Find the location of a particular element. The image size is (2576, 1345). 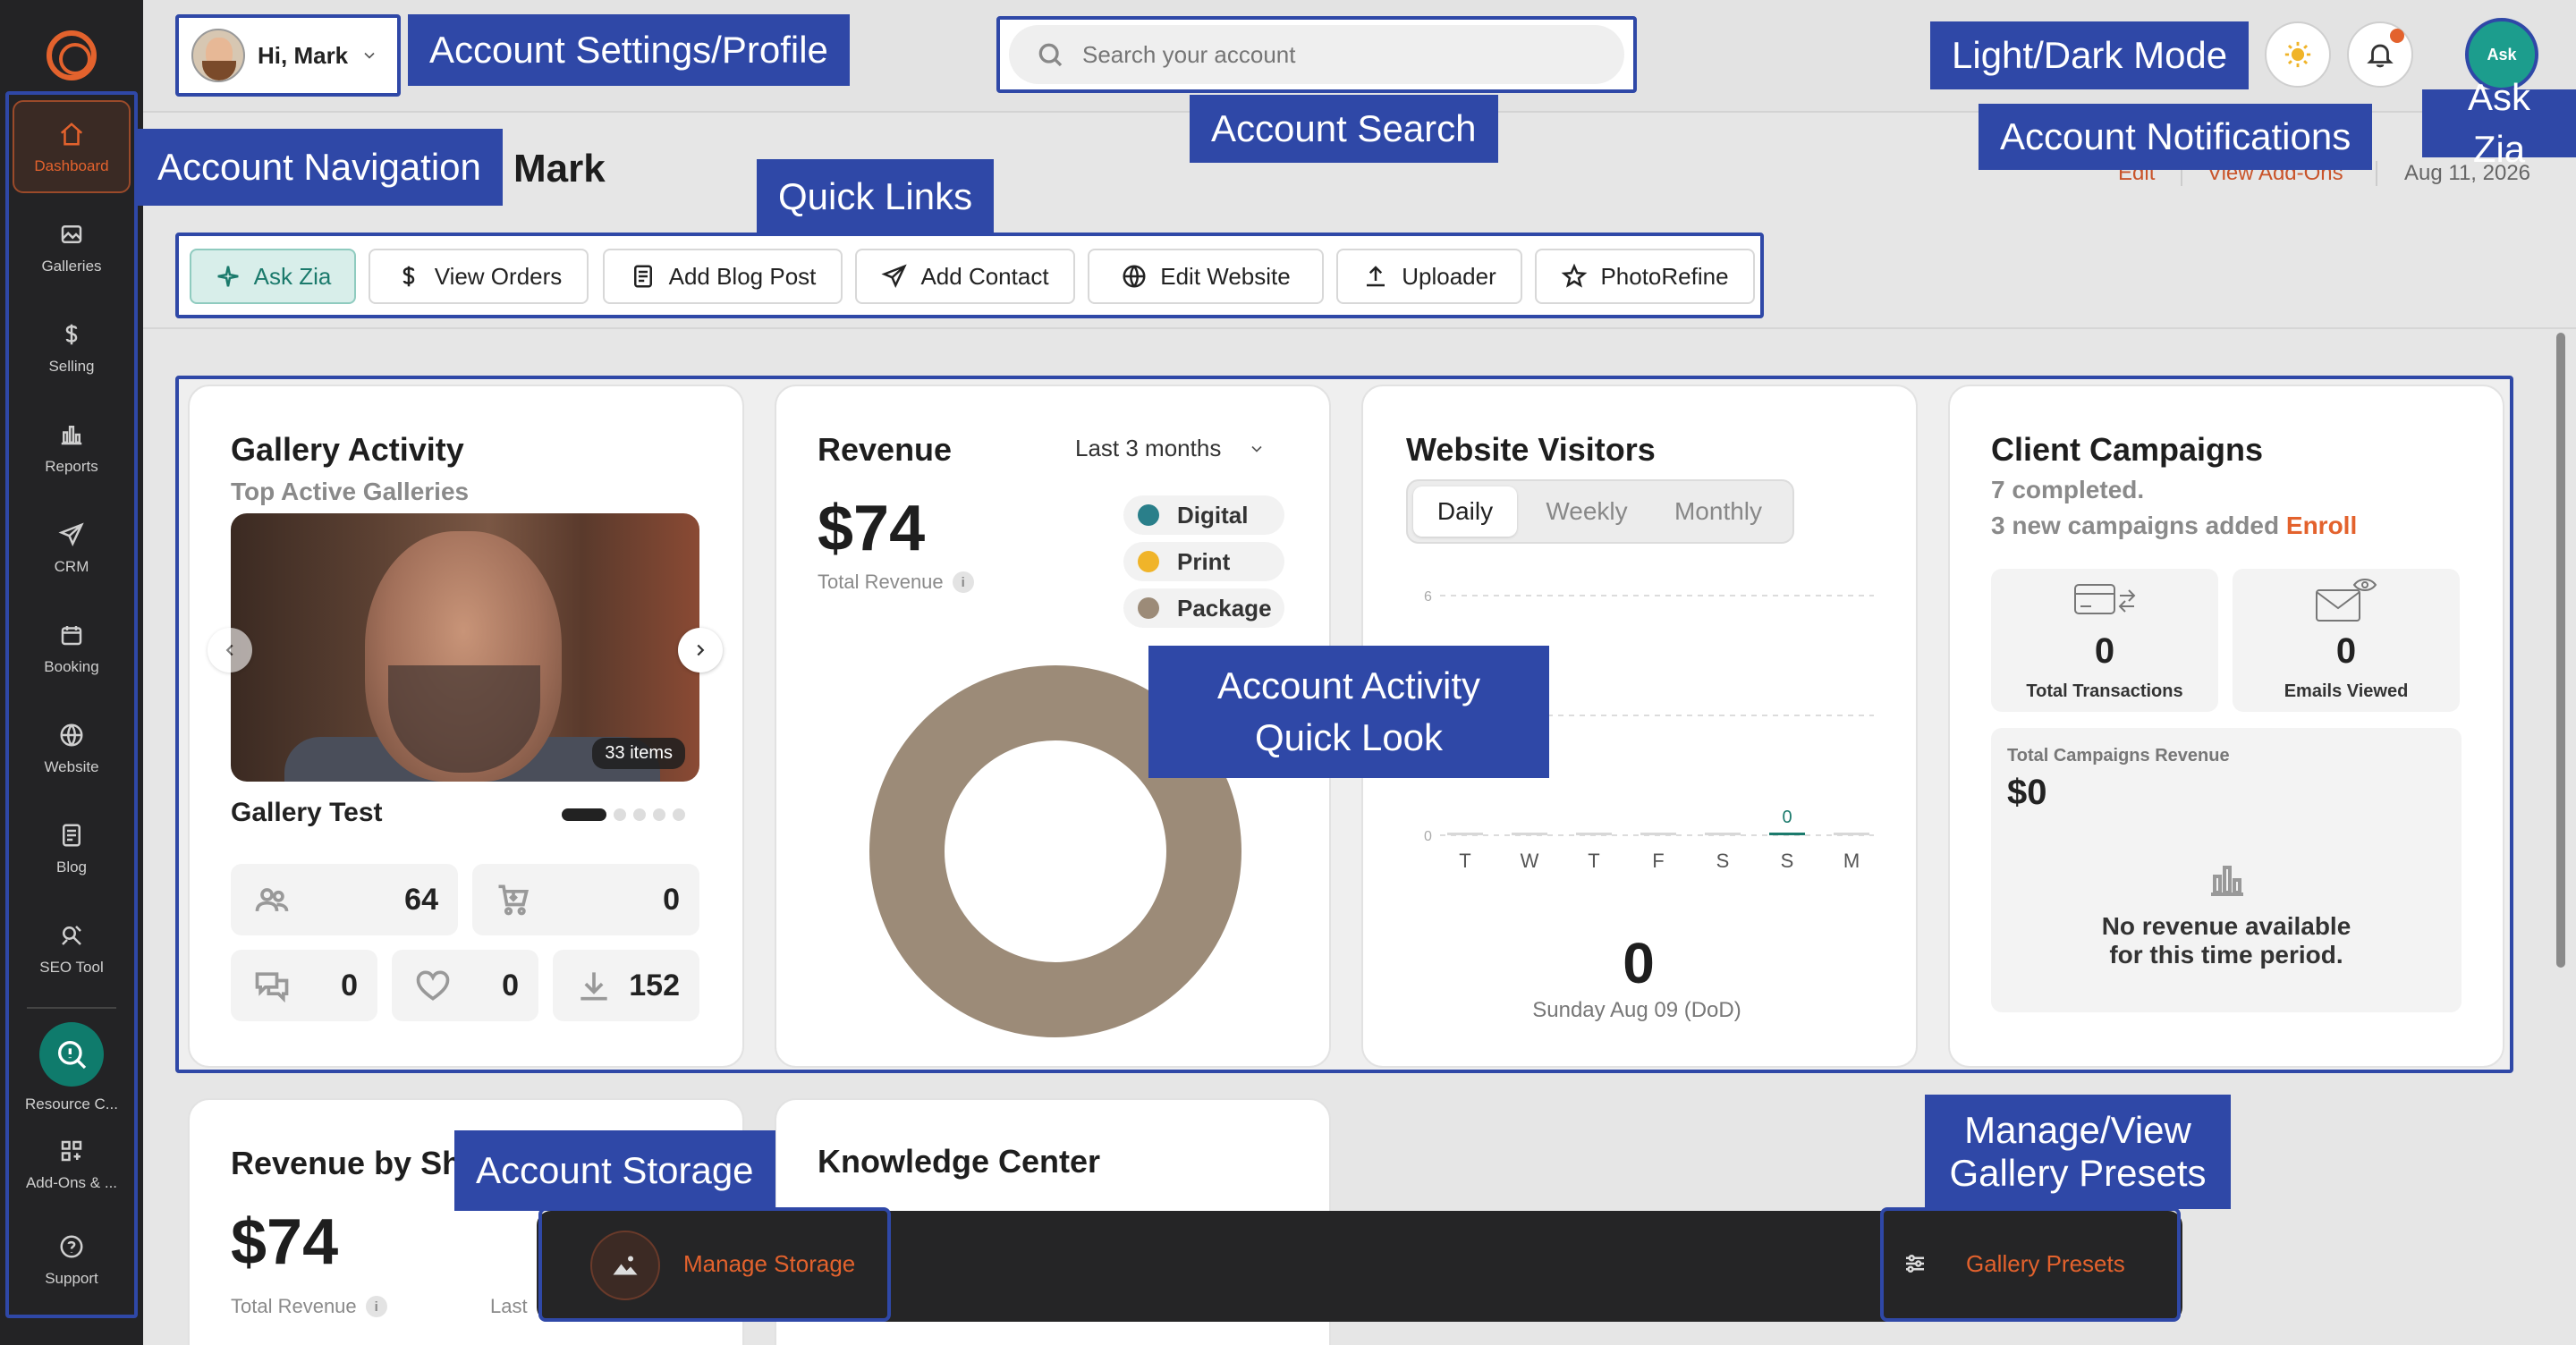

orders-count: 0 is located at coordinates (671, 899).